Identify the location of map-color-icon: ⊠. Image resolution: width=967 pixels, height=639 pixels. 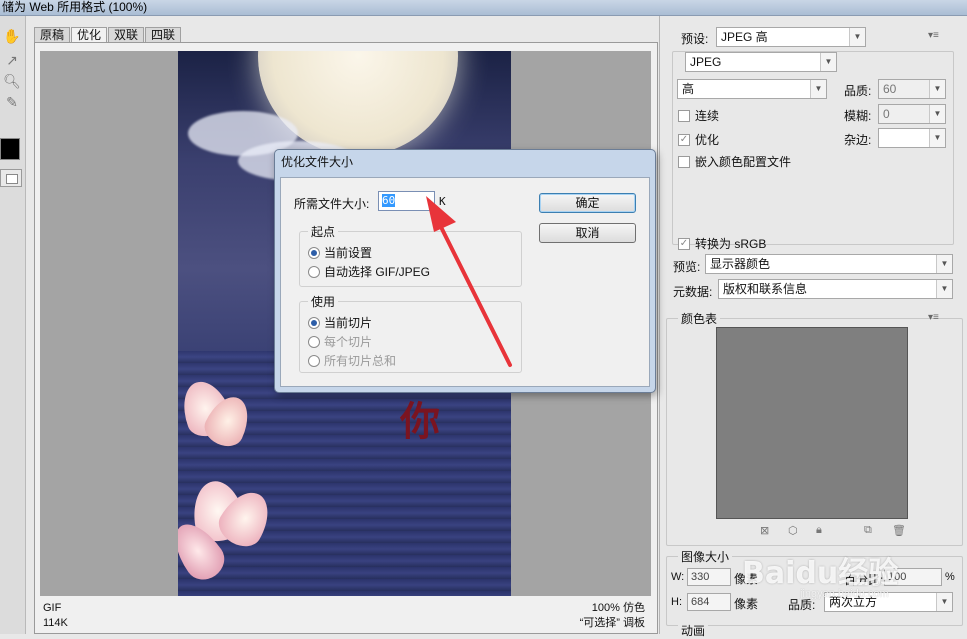
(764, 530).